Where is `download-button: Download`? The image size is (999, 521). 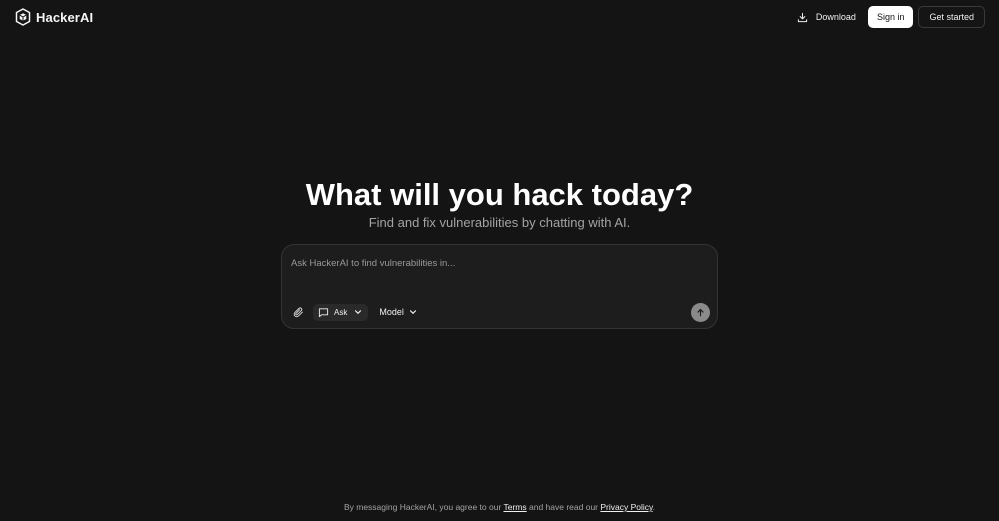 download-button: Download is located at coordinates (826, 17).